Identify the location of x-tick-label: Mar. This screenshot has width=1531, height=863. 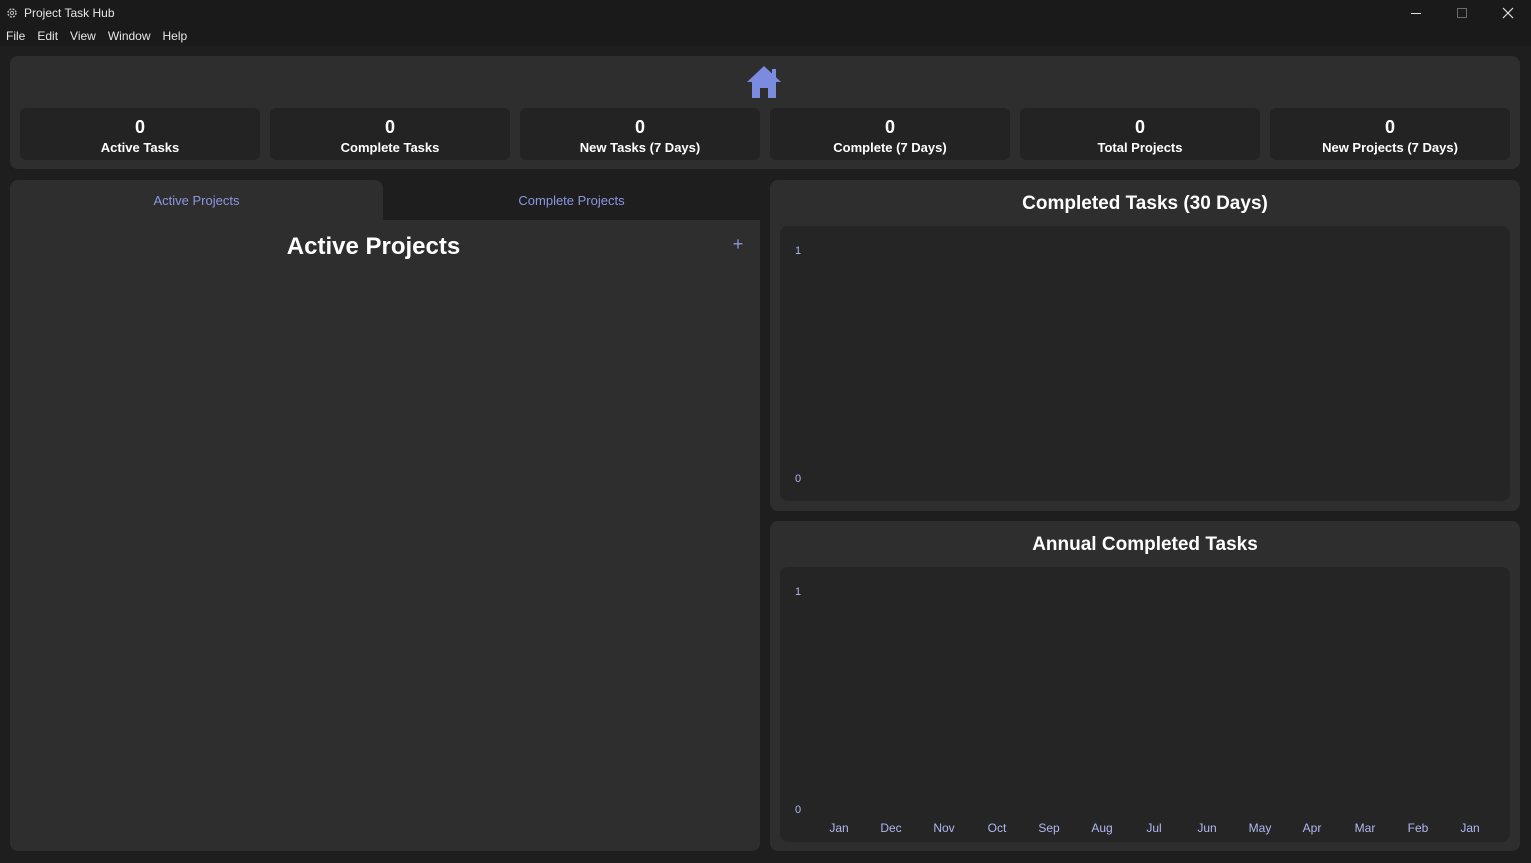
(1365, 828).